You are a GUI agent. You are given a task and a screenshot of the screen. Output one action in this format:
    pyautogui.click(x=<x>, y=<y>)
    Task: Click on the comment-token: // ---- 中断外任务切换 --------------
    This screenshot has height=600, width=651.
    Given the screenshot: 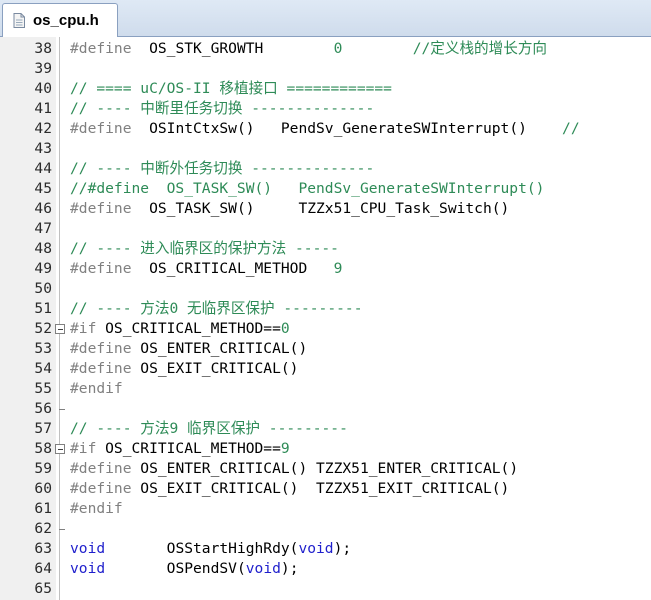 What is the action you would take?
    pyautogui.click(x=222, y=168)
    